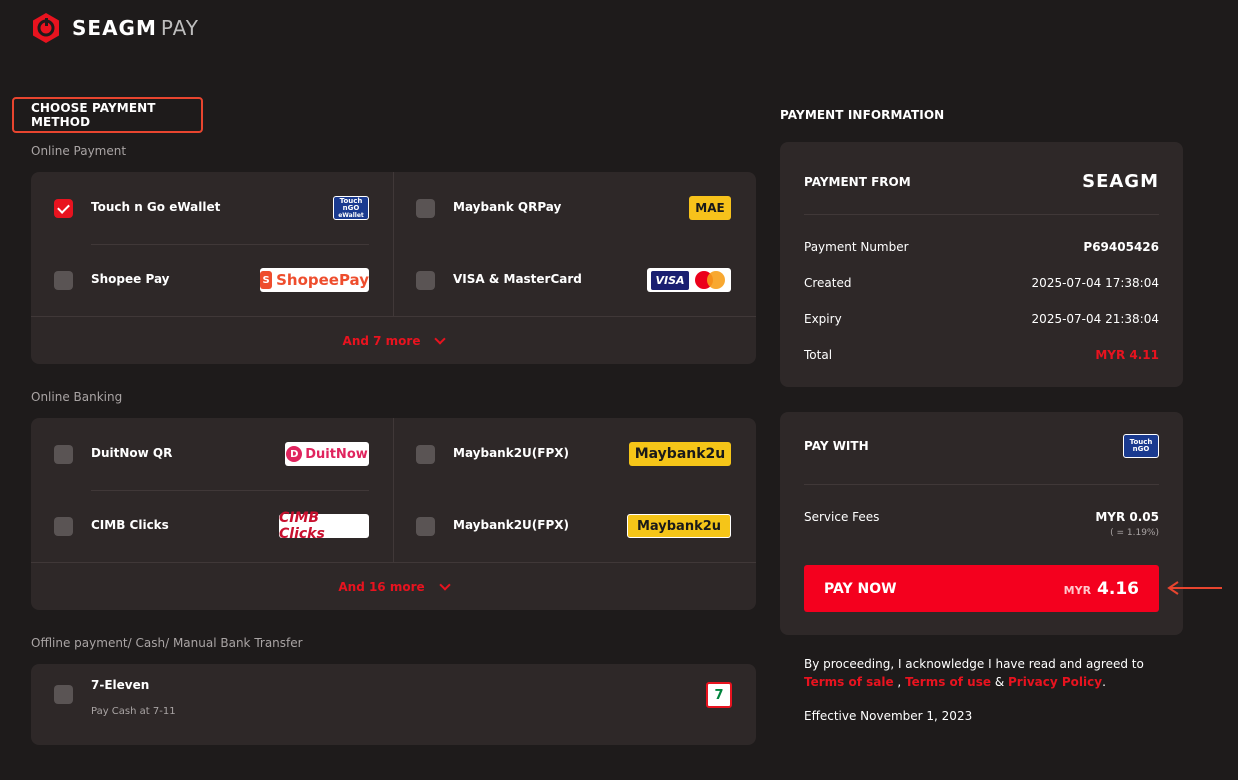 The image size is (1238, 780). I want to click on payment-option-label: CIMB Clicks, so click(130, 525).